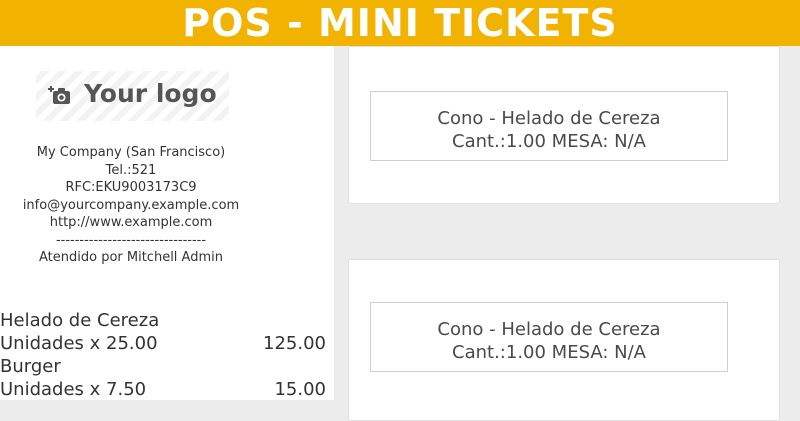 Image resolution: width=800 pixels, height=421 pixels. Describe the element at coordinates (165, 366) in the screenshot. I see `order-line: Burger` at that location.